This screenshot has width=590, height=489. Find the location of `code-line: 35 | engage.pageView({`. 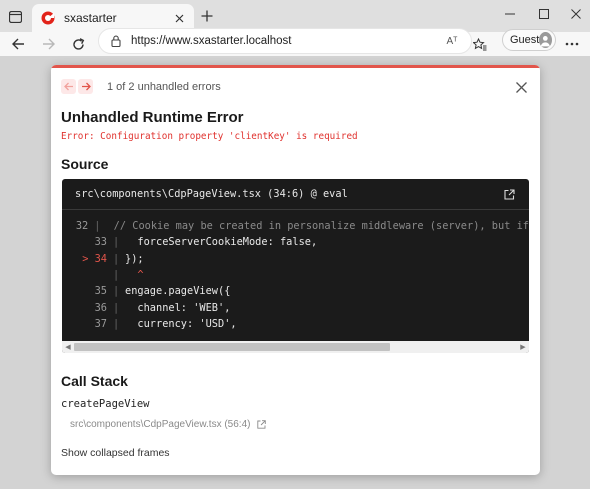

code-line: 35 | engage.pageView({ is located at coordinates (295, 291).